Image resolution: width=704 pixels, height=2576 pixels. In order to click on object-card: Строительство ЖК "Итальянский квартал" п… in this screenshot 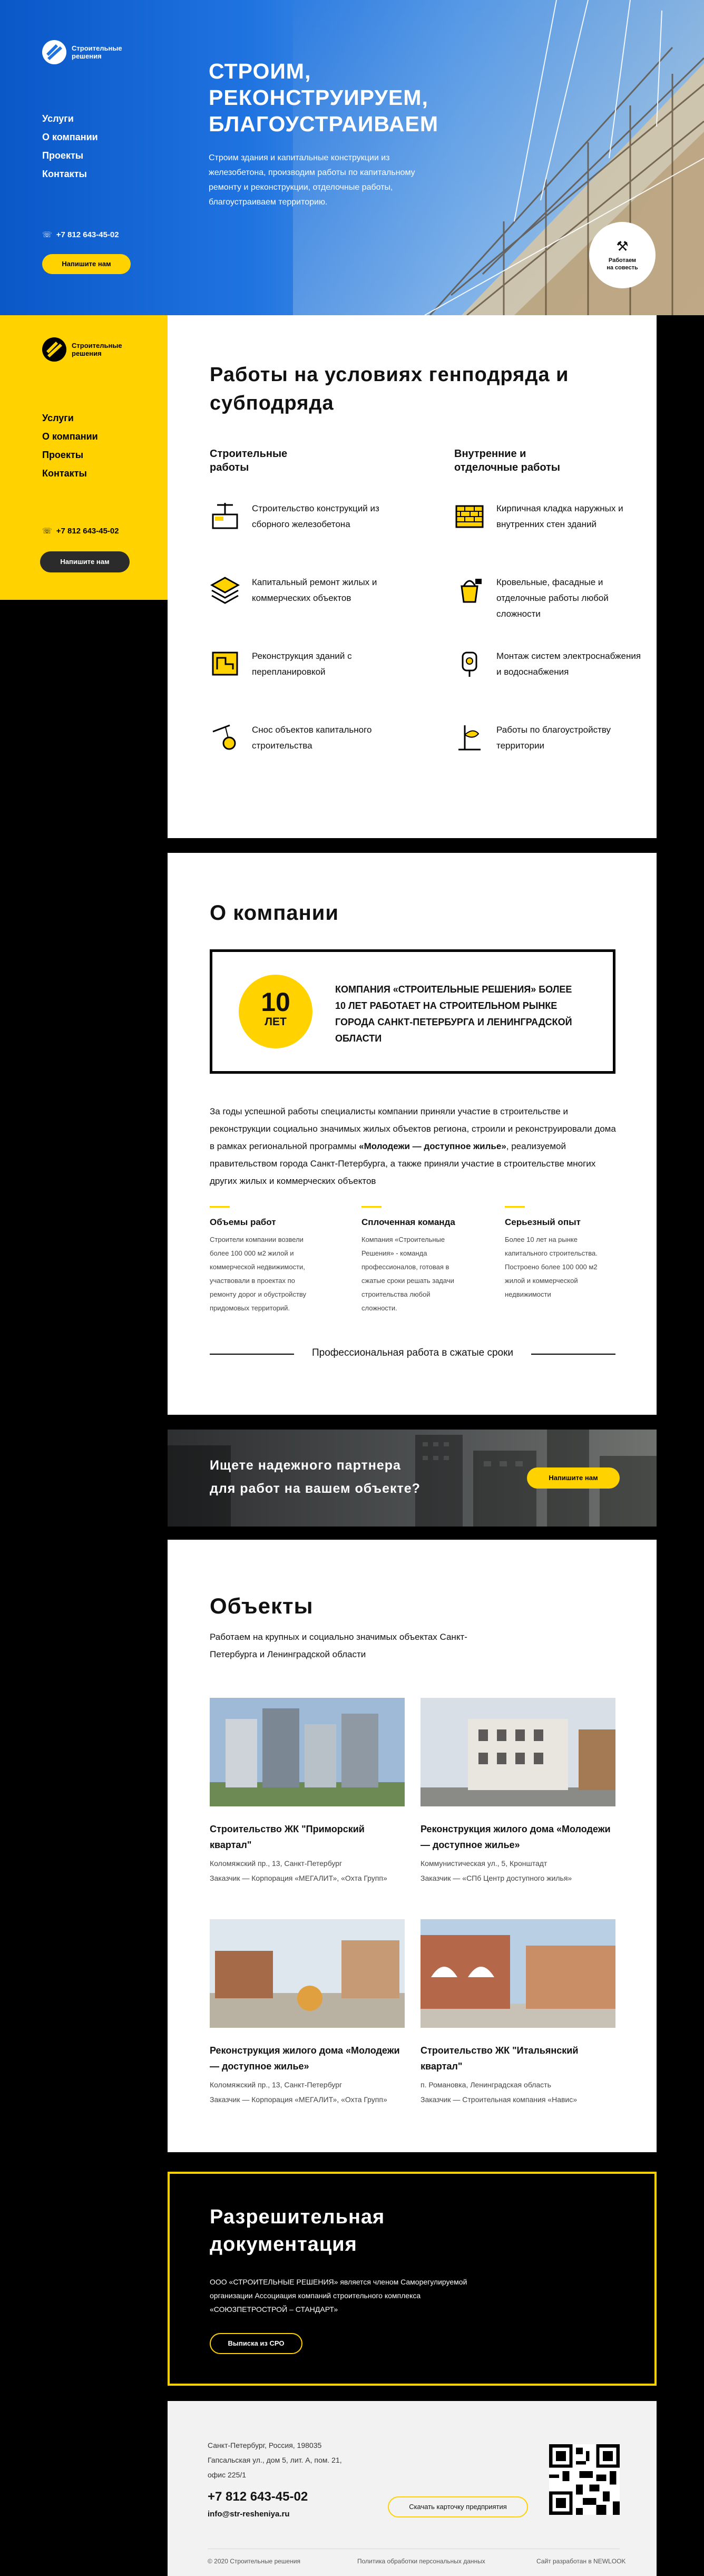, I will do `click(518, 2013)`.